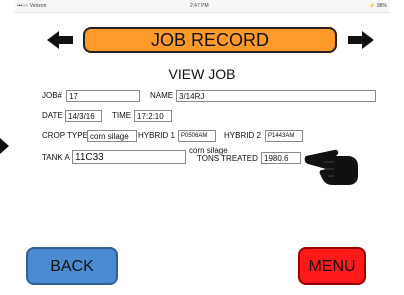 The height and width of the screenshot is (295, 404). I want to click on carrier-label: •••○○ Verizon, so click(32, 6).